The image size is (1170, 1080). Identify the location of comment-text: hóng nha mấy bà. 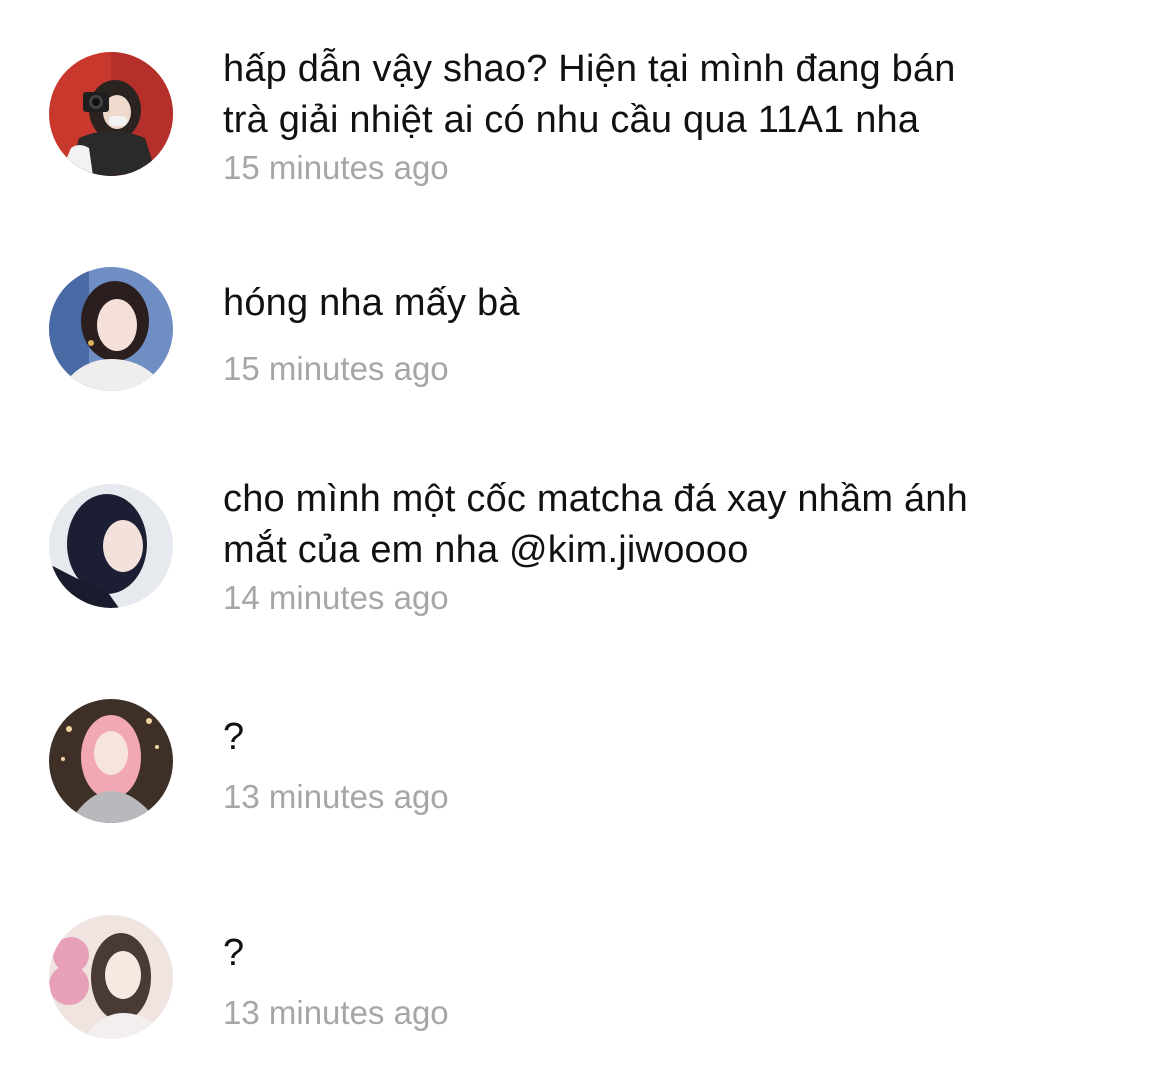
(371, 303).